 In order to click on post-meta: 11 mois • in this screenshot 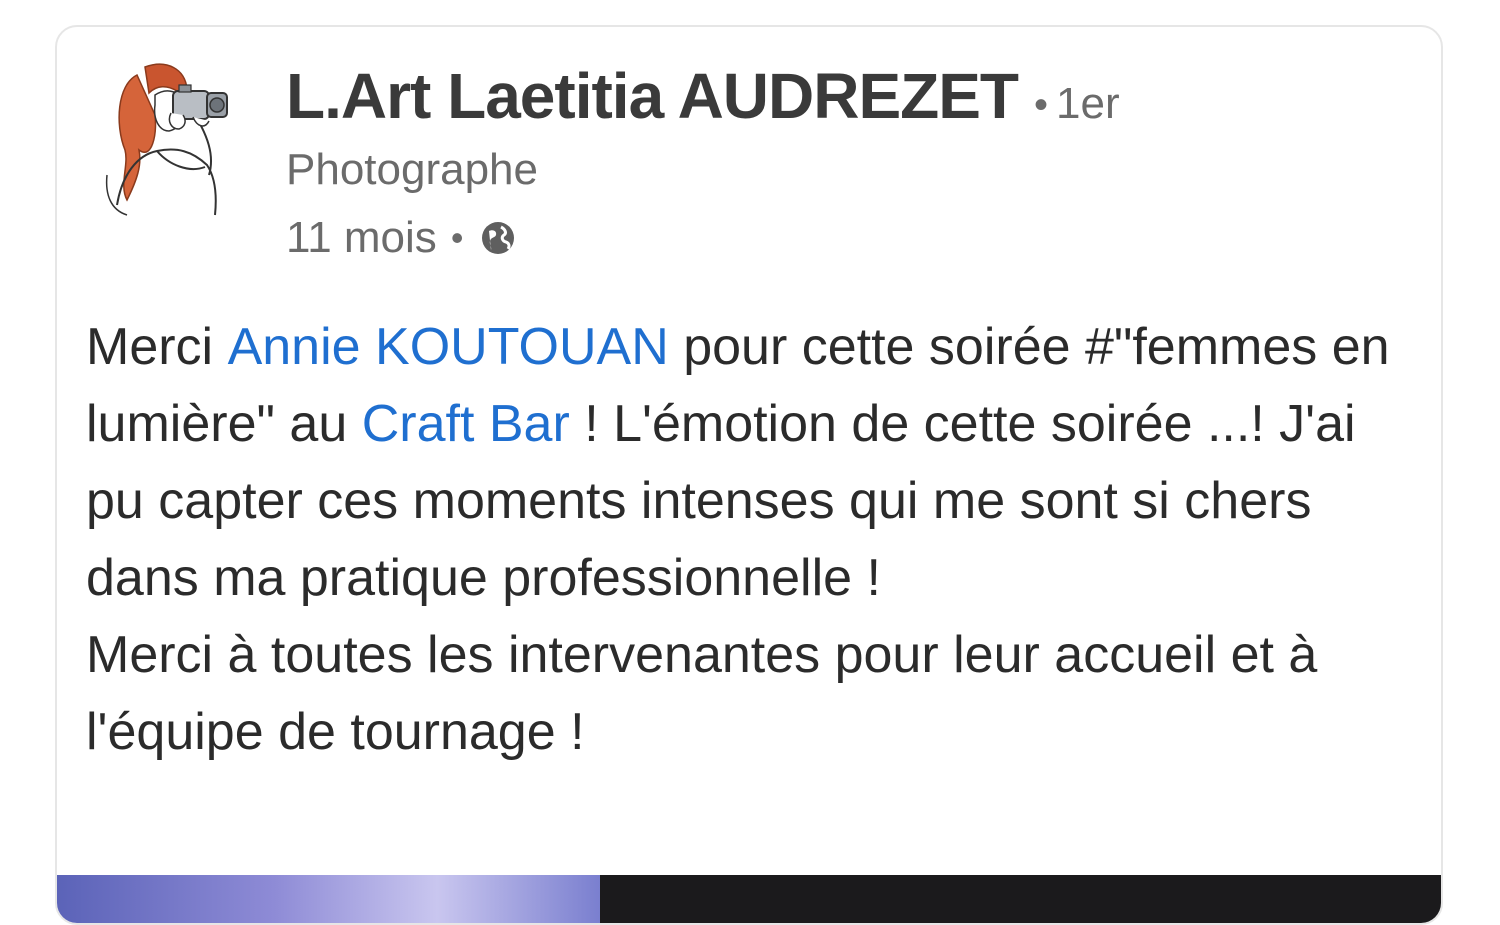, I will do `click(401, 238)`.